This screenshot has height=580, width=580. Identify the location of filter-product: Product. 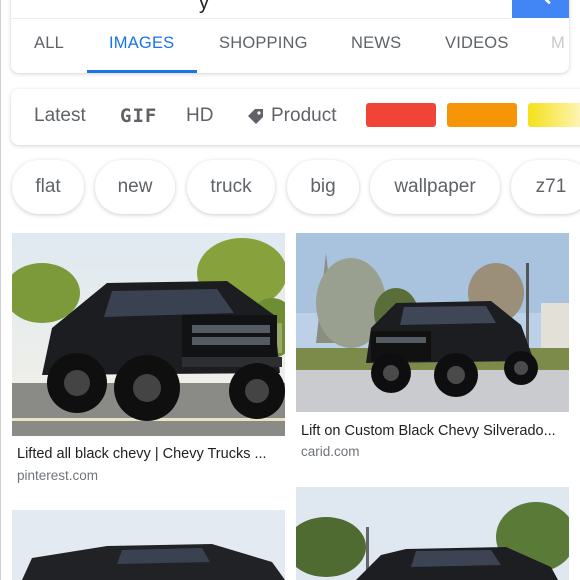
(303, 116).